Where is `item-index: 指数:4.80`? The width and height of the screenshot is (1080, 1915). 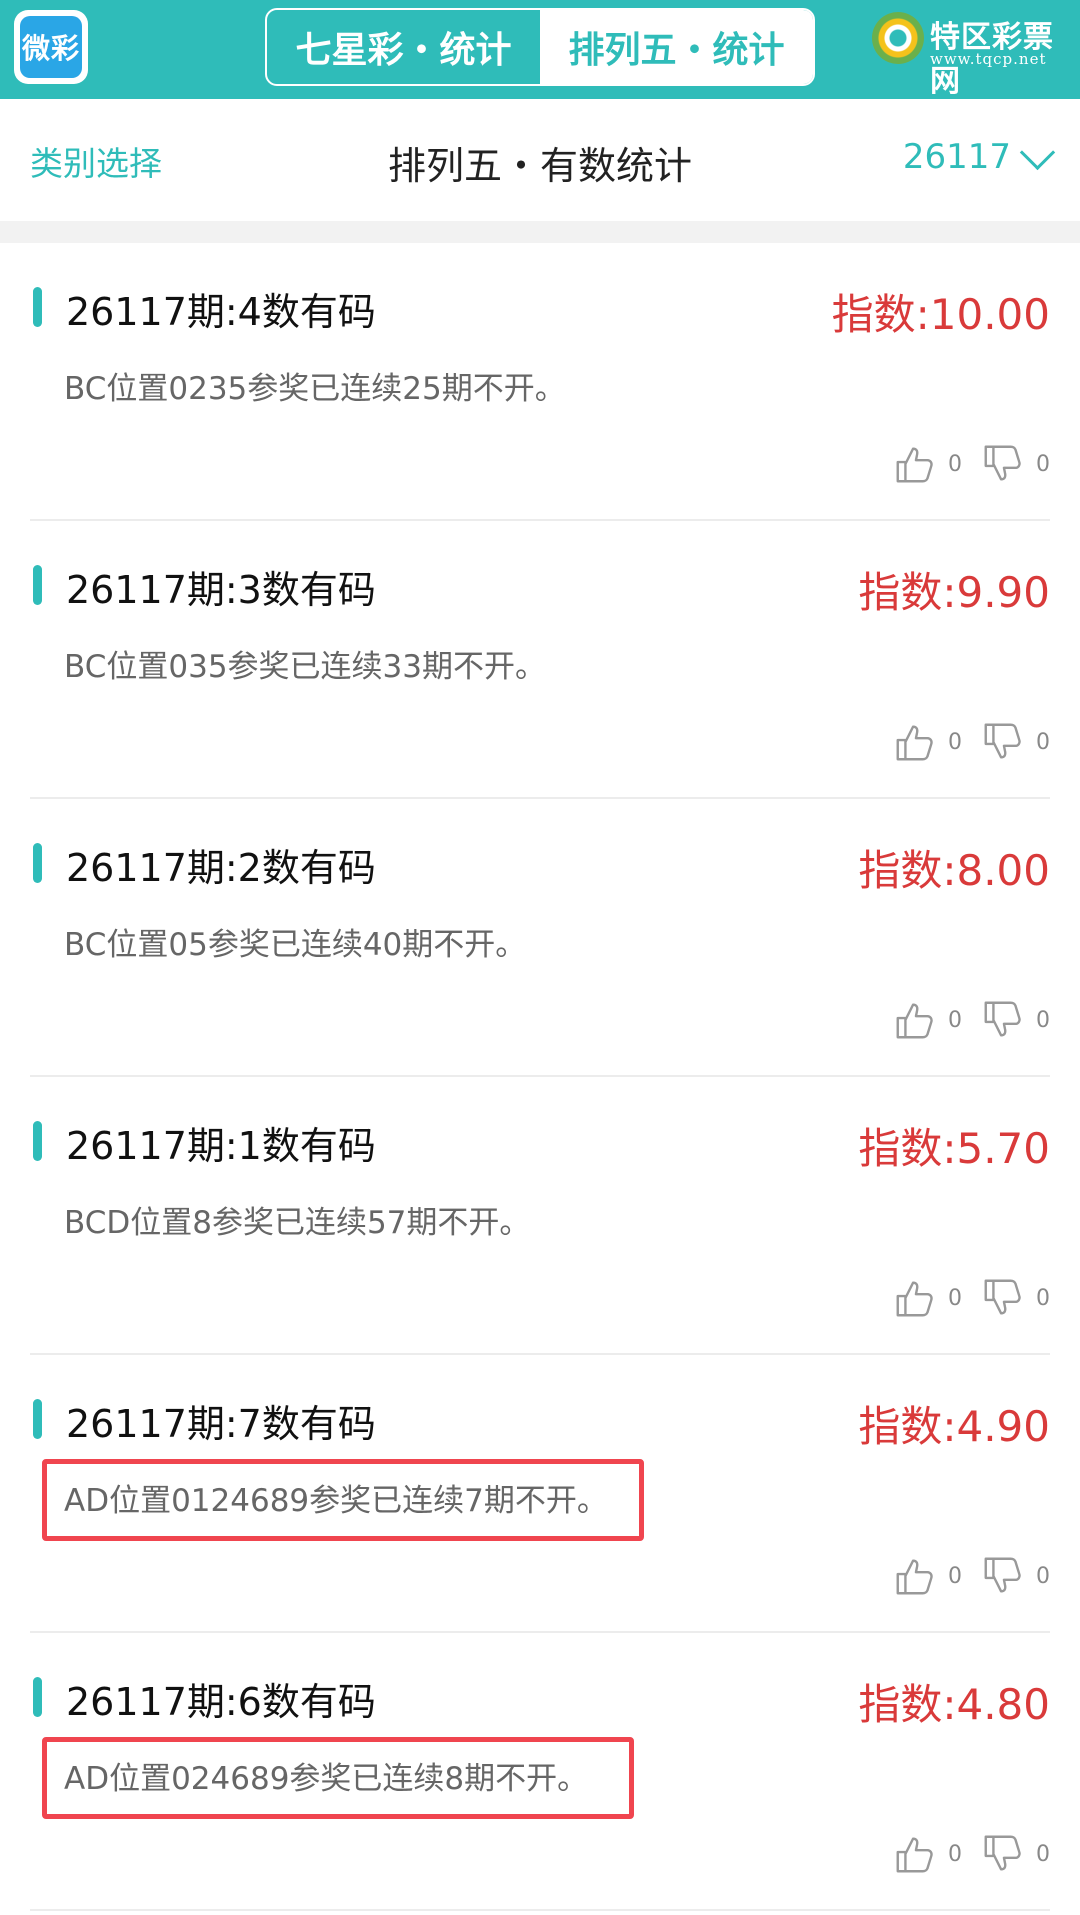
item-index: 指数:4.80 is located at coordinates (954, 1704).